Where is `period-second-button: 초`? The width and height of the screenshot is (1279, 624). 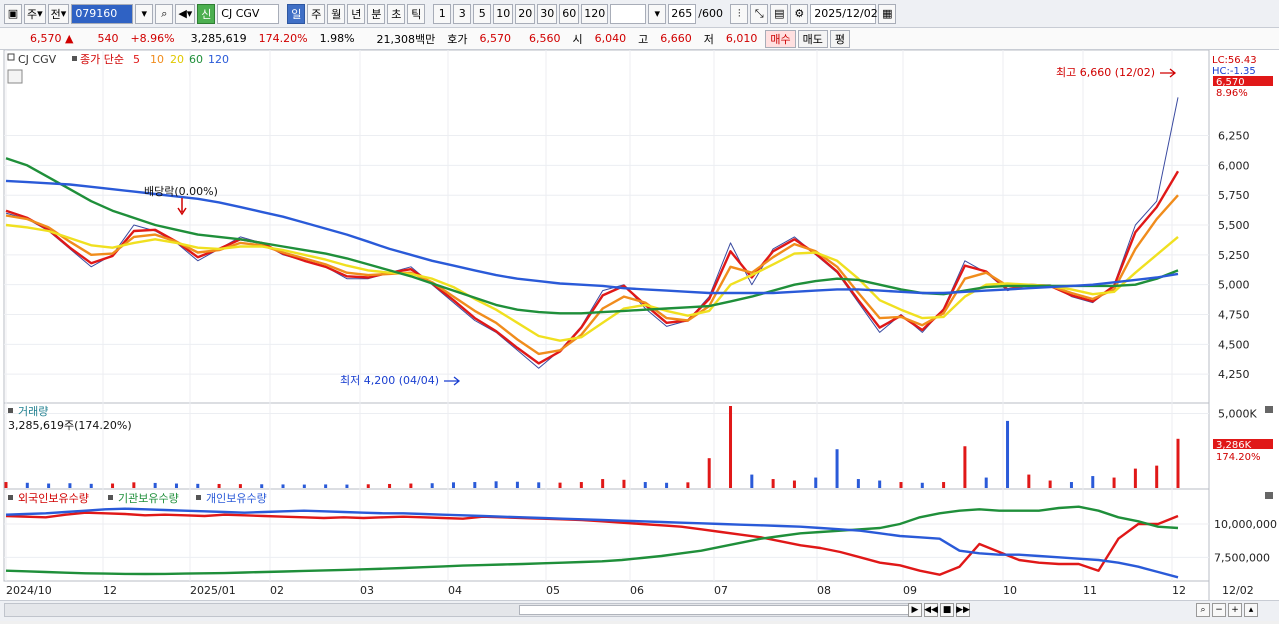
period-second-button: 초 is located at coordinates (396, 13).